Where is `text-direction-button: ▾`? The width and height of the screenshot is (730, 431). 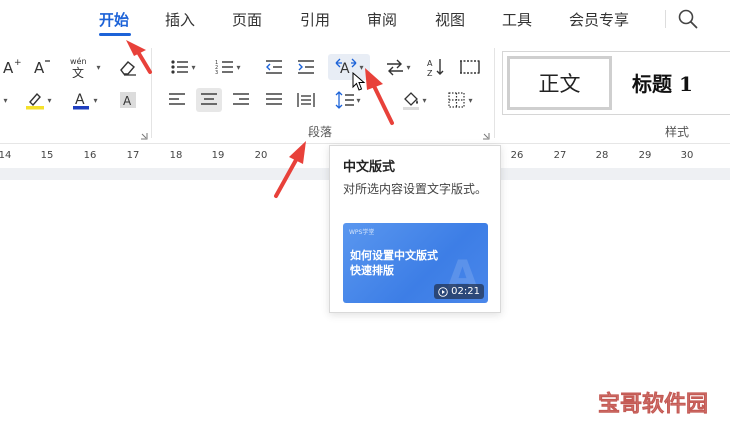 text-direction-button: ▾ is located at coordinates (398, 67).